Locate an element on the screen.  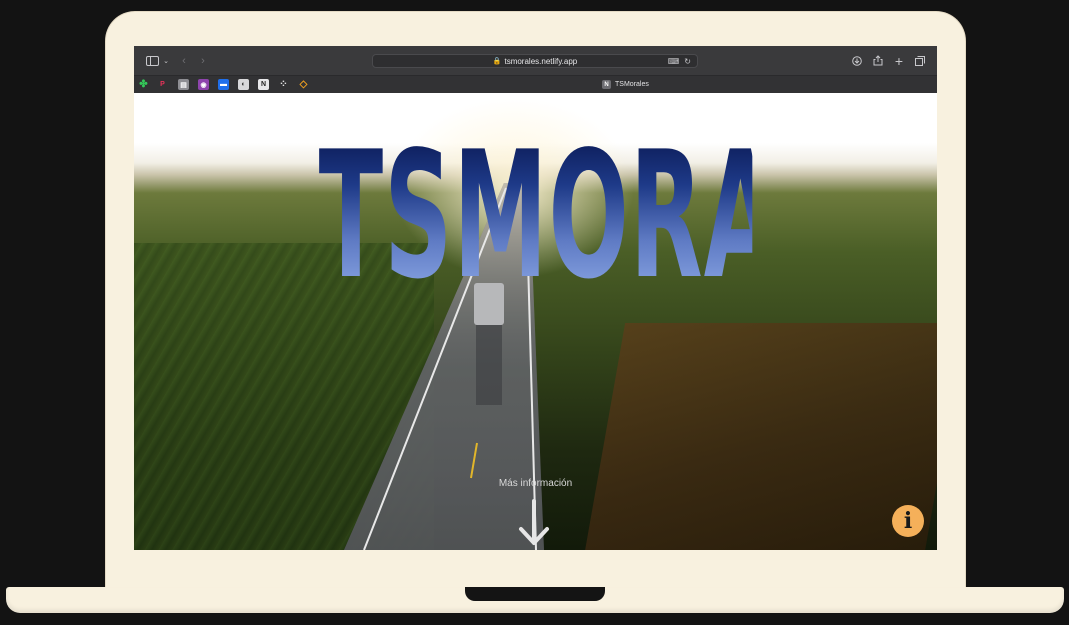
share-icon is located at coordinates (878, 60).